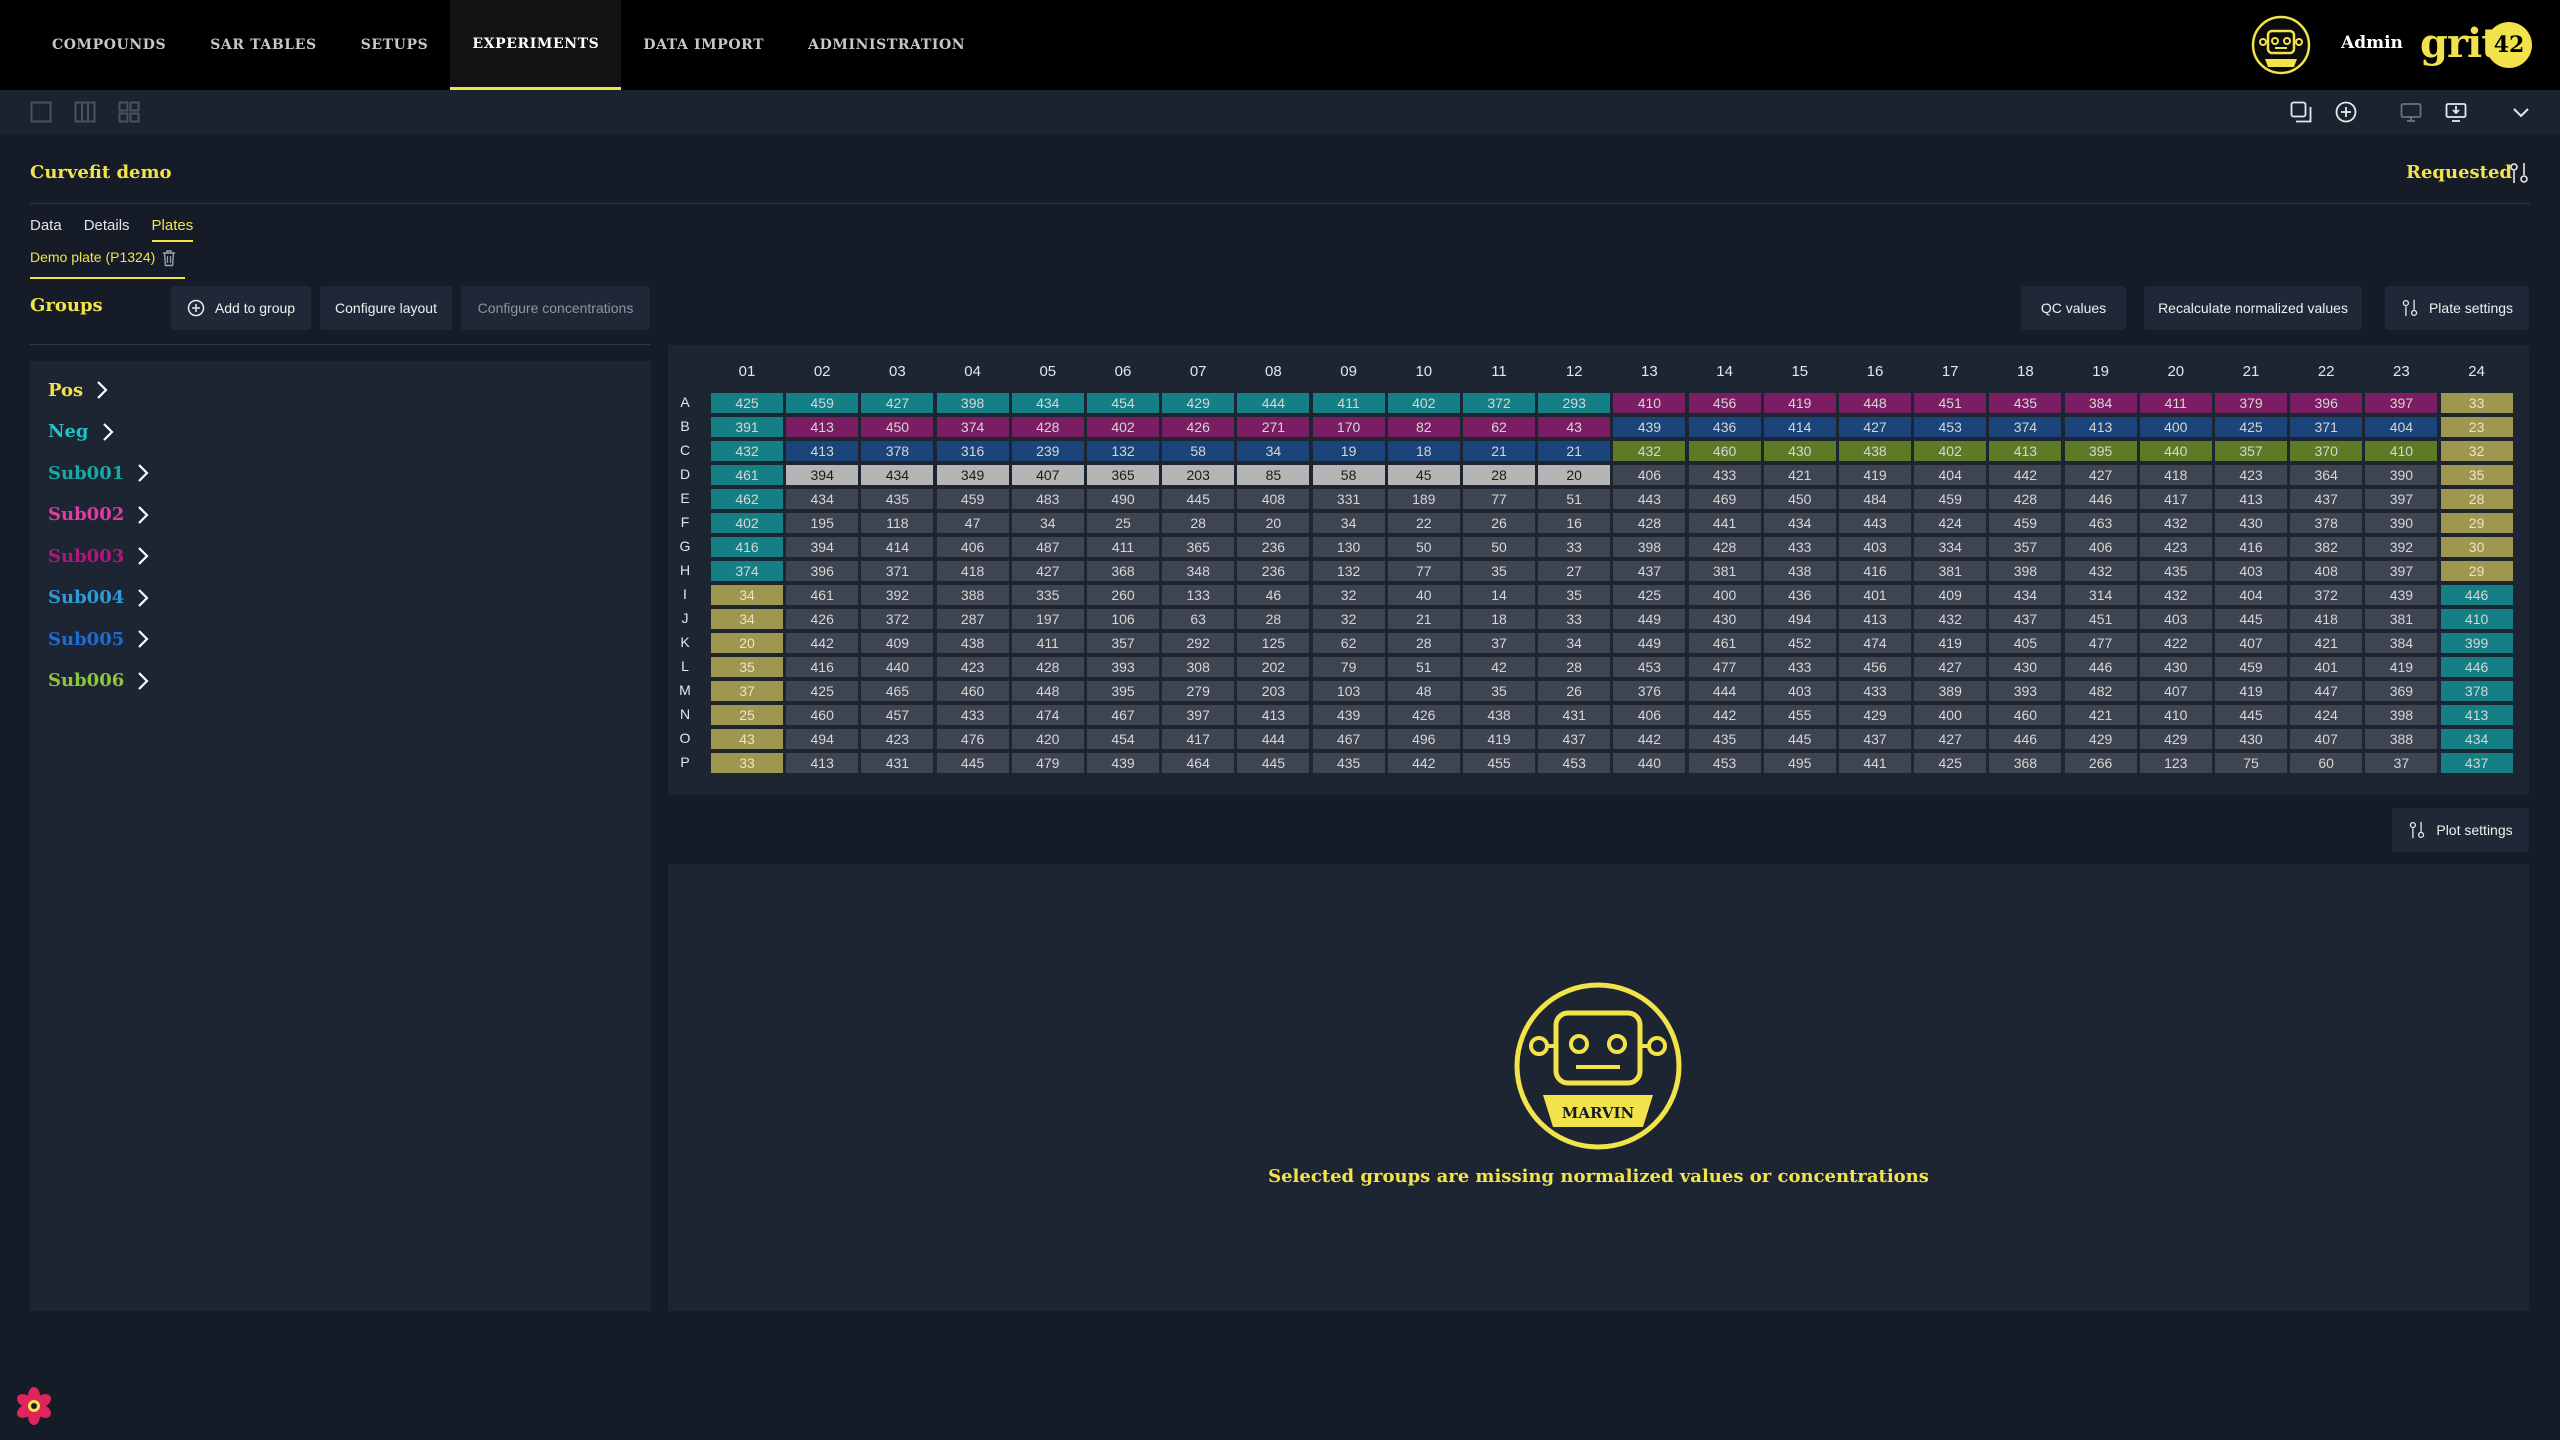 The image size is (2560, 1440). Describe the element at coordinates (2175, 643) in the screenshot. I see `plate-well: 422` at that location.